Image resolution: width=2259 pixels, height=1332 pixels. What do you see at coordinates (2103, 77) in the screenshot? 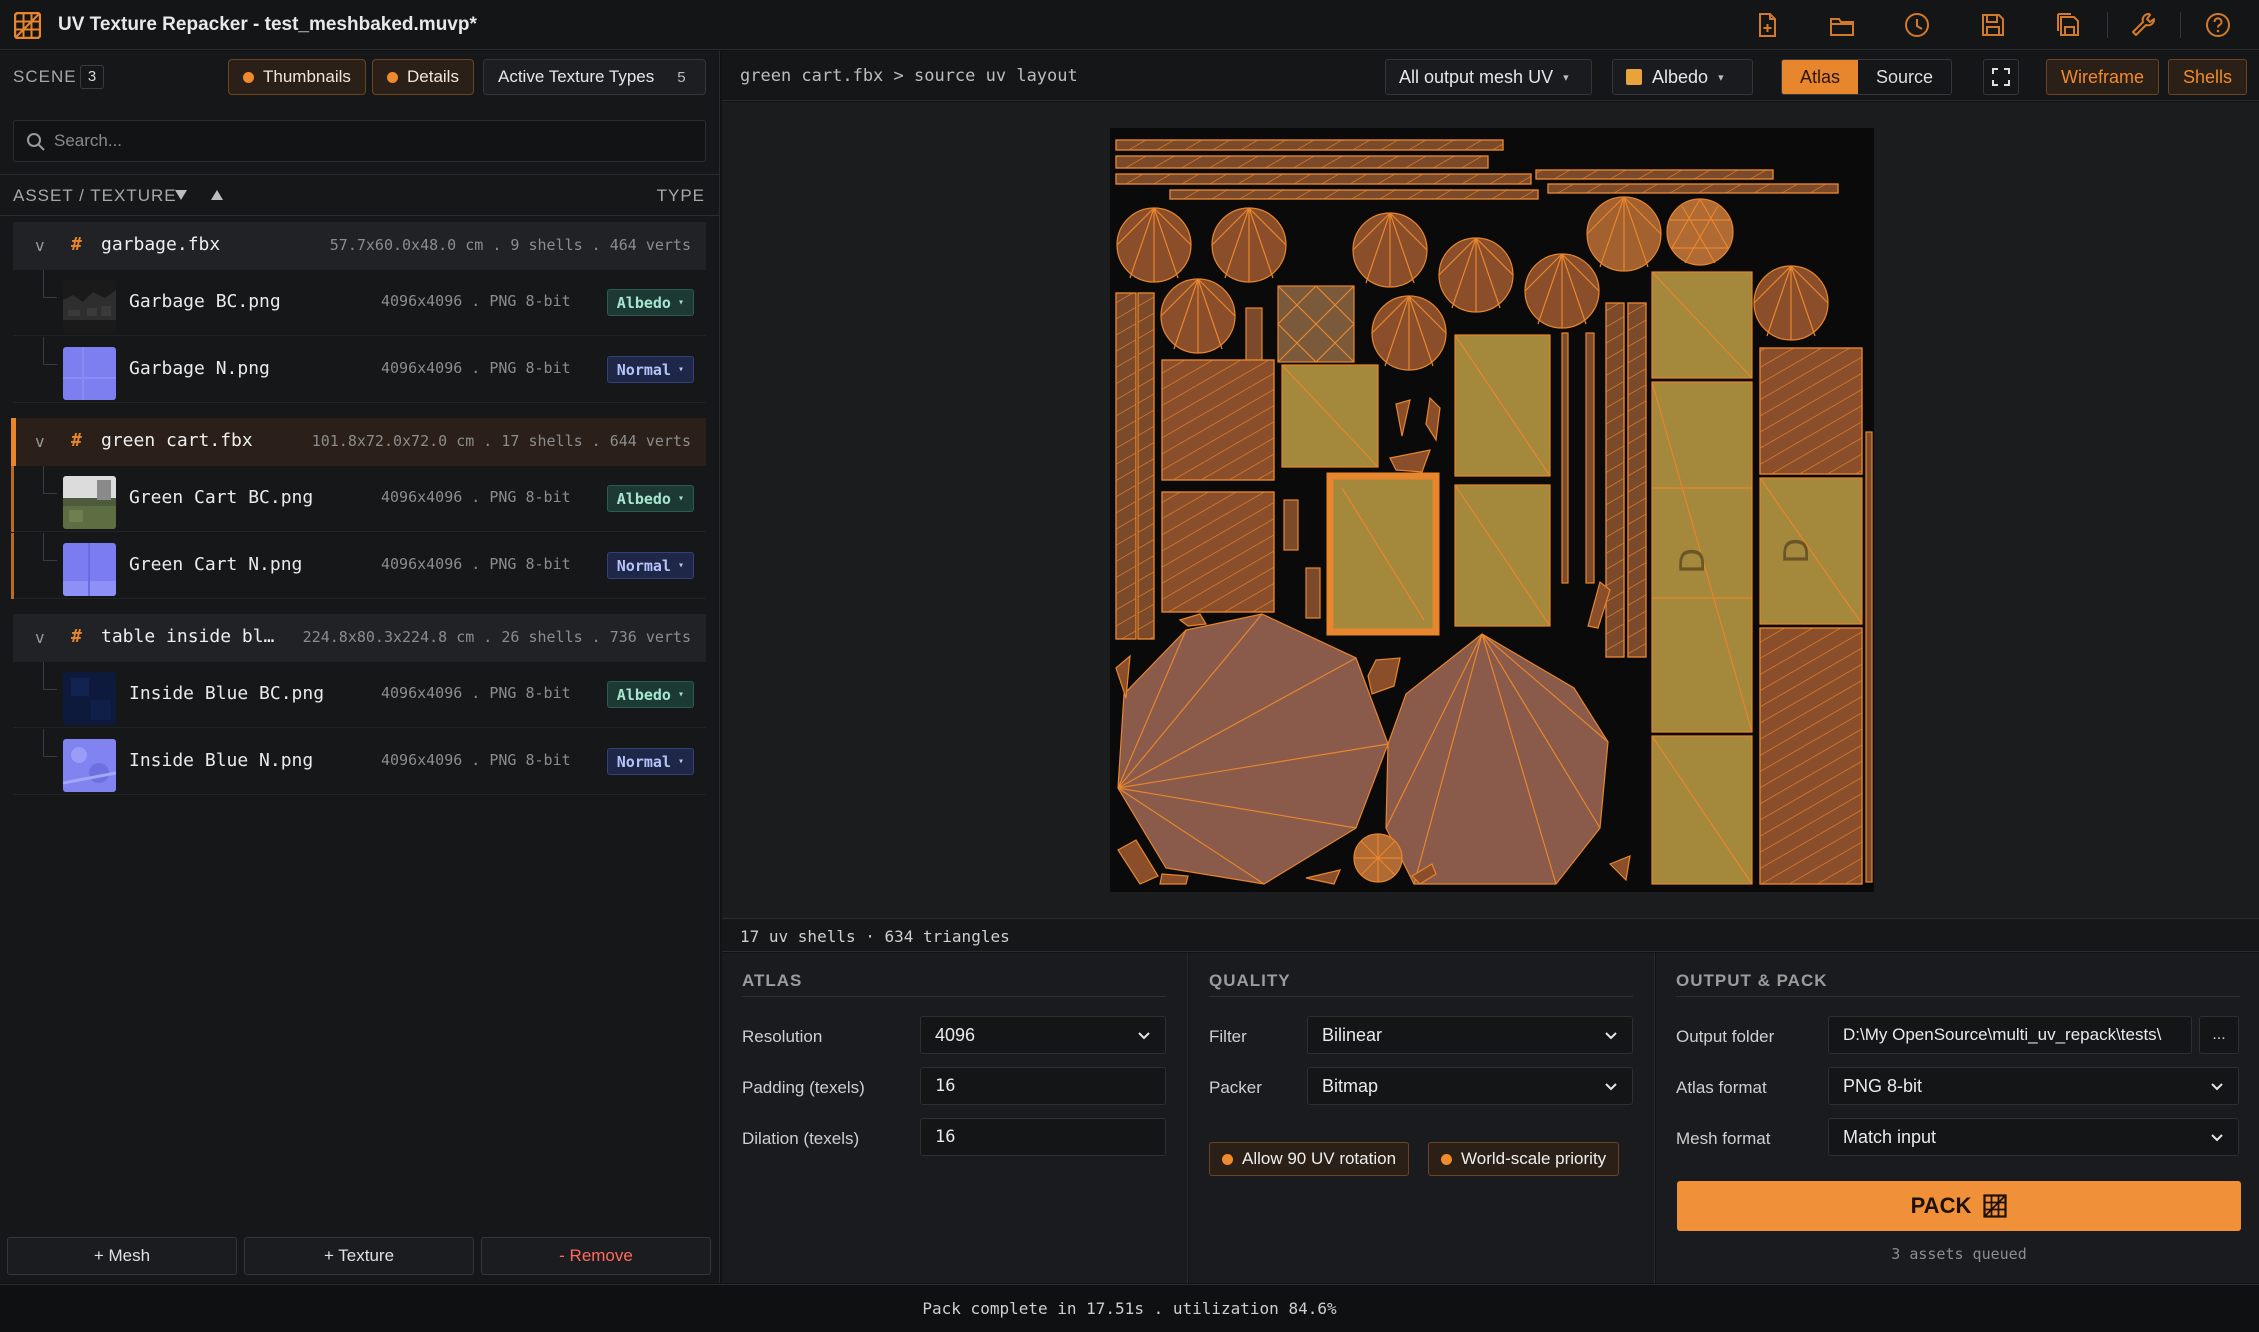
I see `wireframe-toggle: Wireframe` at bounding box center [2103, 77].